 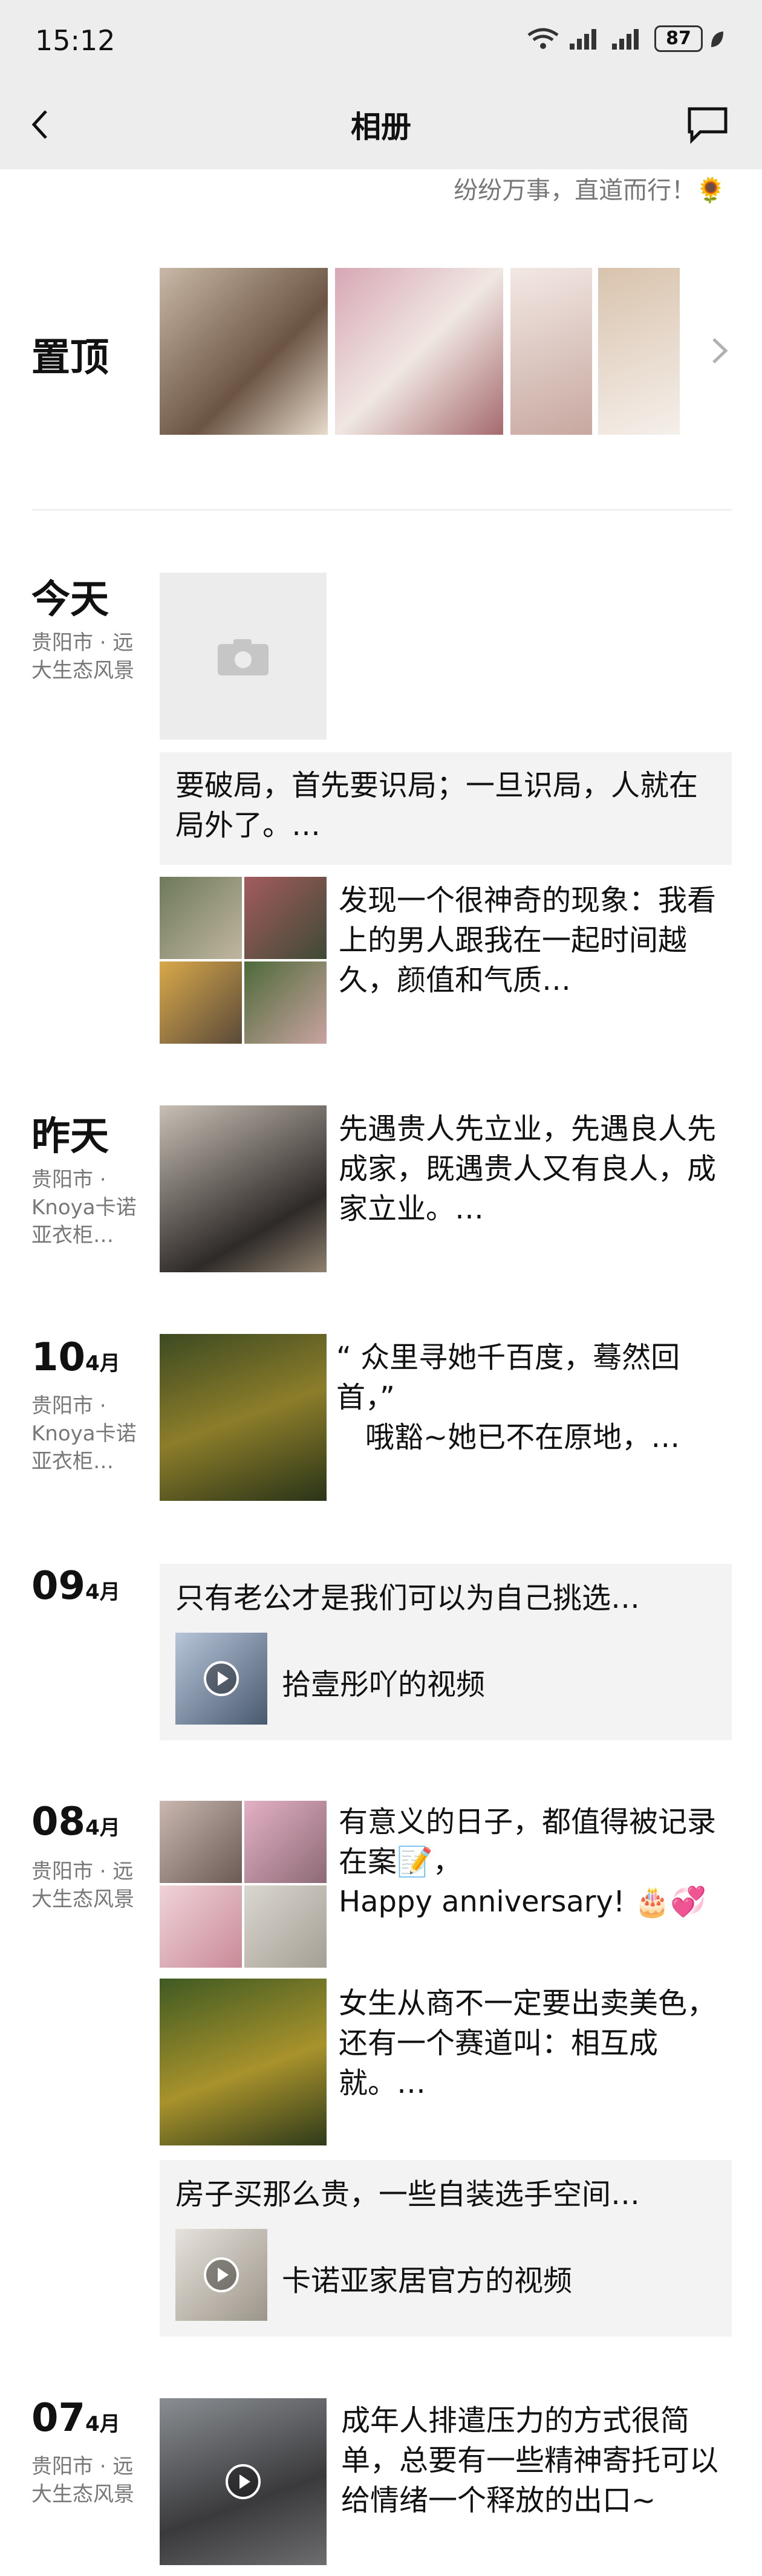 What do you see at coordinates (75, 2419) in the screenshot?
I see `date-apr07: 074月` at bounding box center [75, 2419].